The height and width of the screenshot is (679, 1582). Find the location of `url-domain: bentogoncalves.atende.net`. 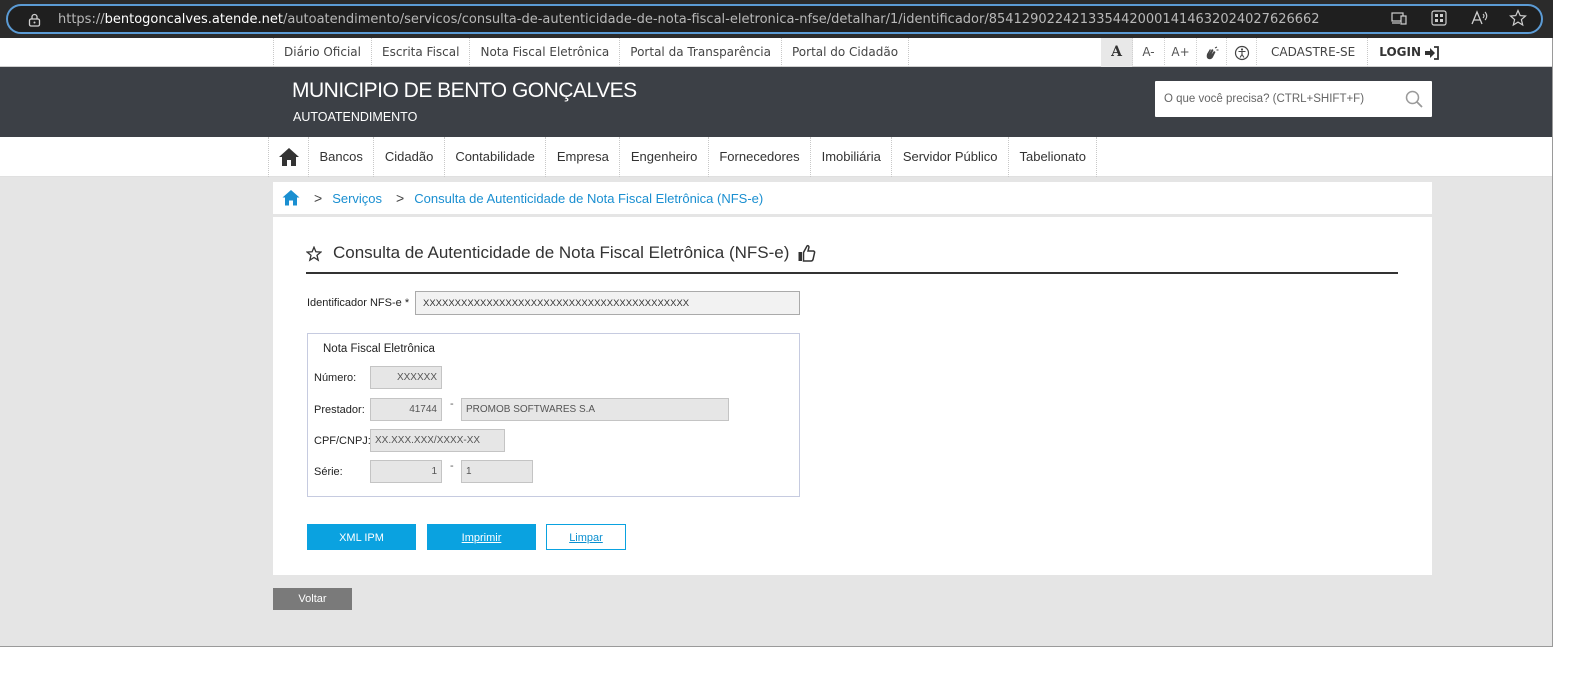

url-domain: bentogoncalves.atende.net is located at coordinates (193, 19).